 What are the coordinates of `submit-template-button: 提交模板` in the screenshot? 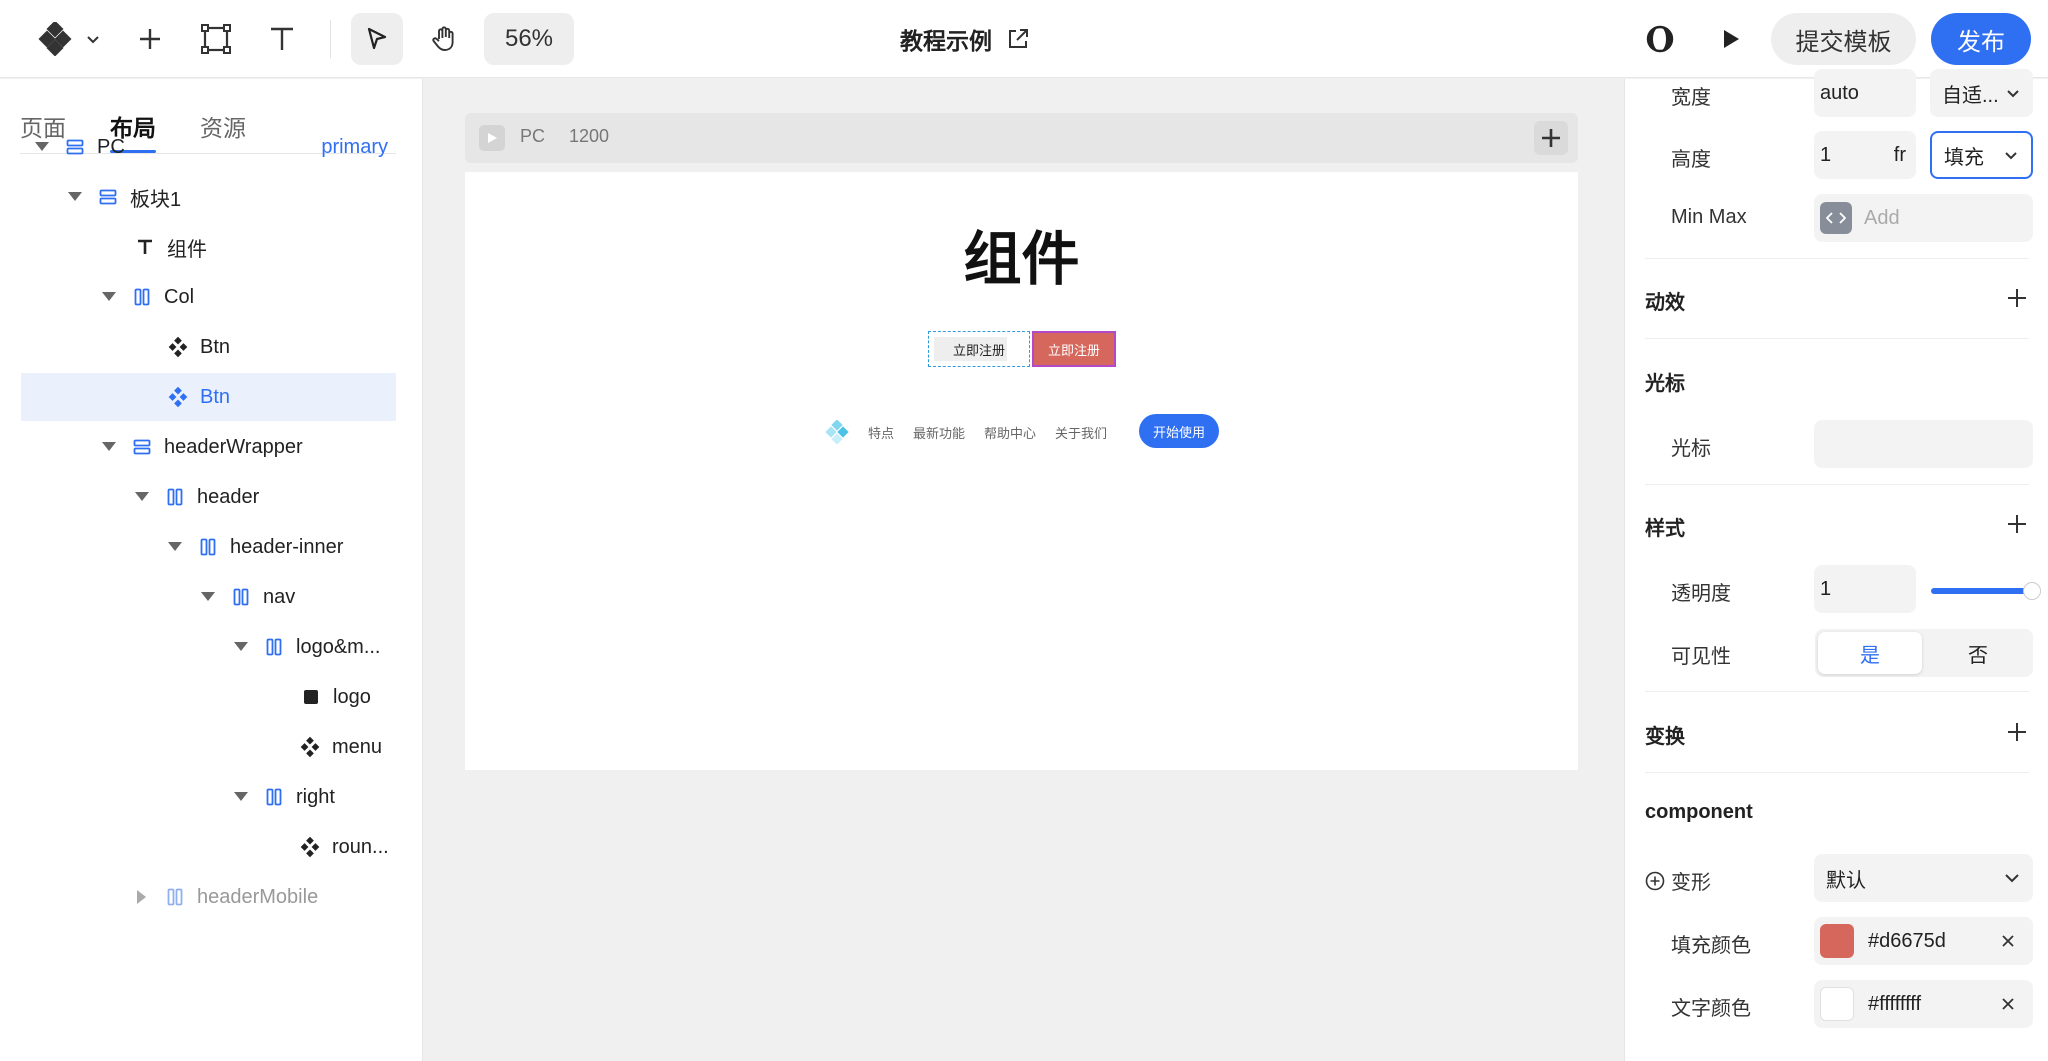 It's located at (1843, 39).